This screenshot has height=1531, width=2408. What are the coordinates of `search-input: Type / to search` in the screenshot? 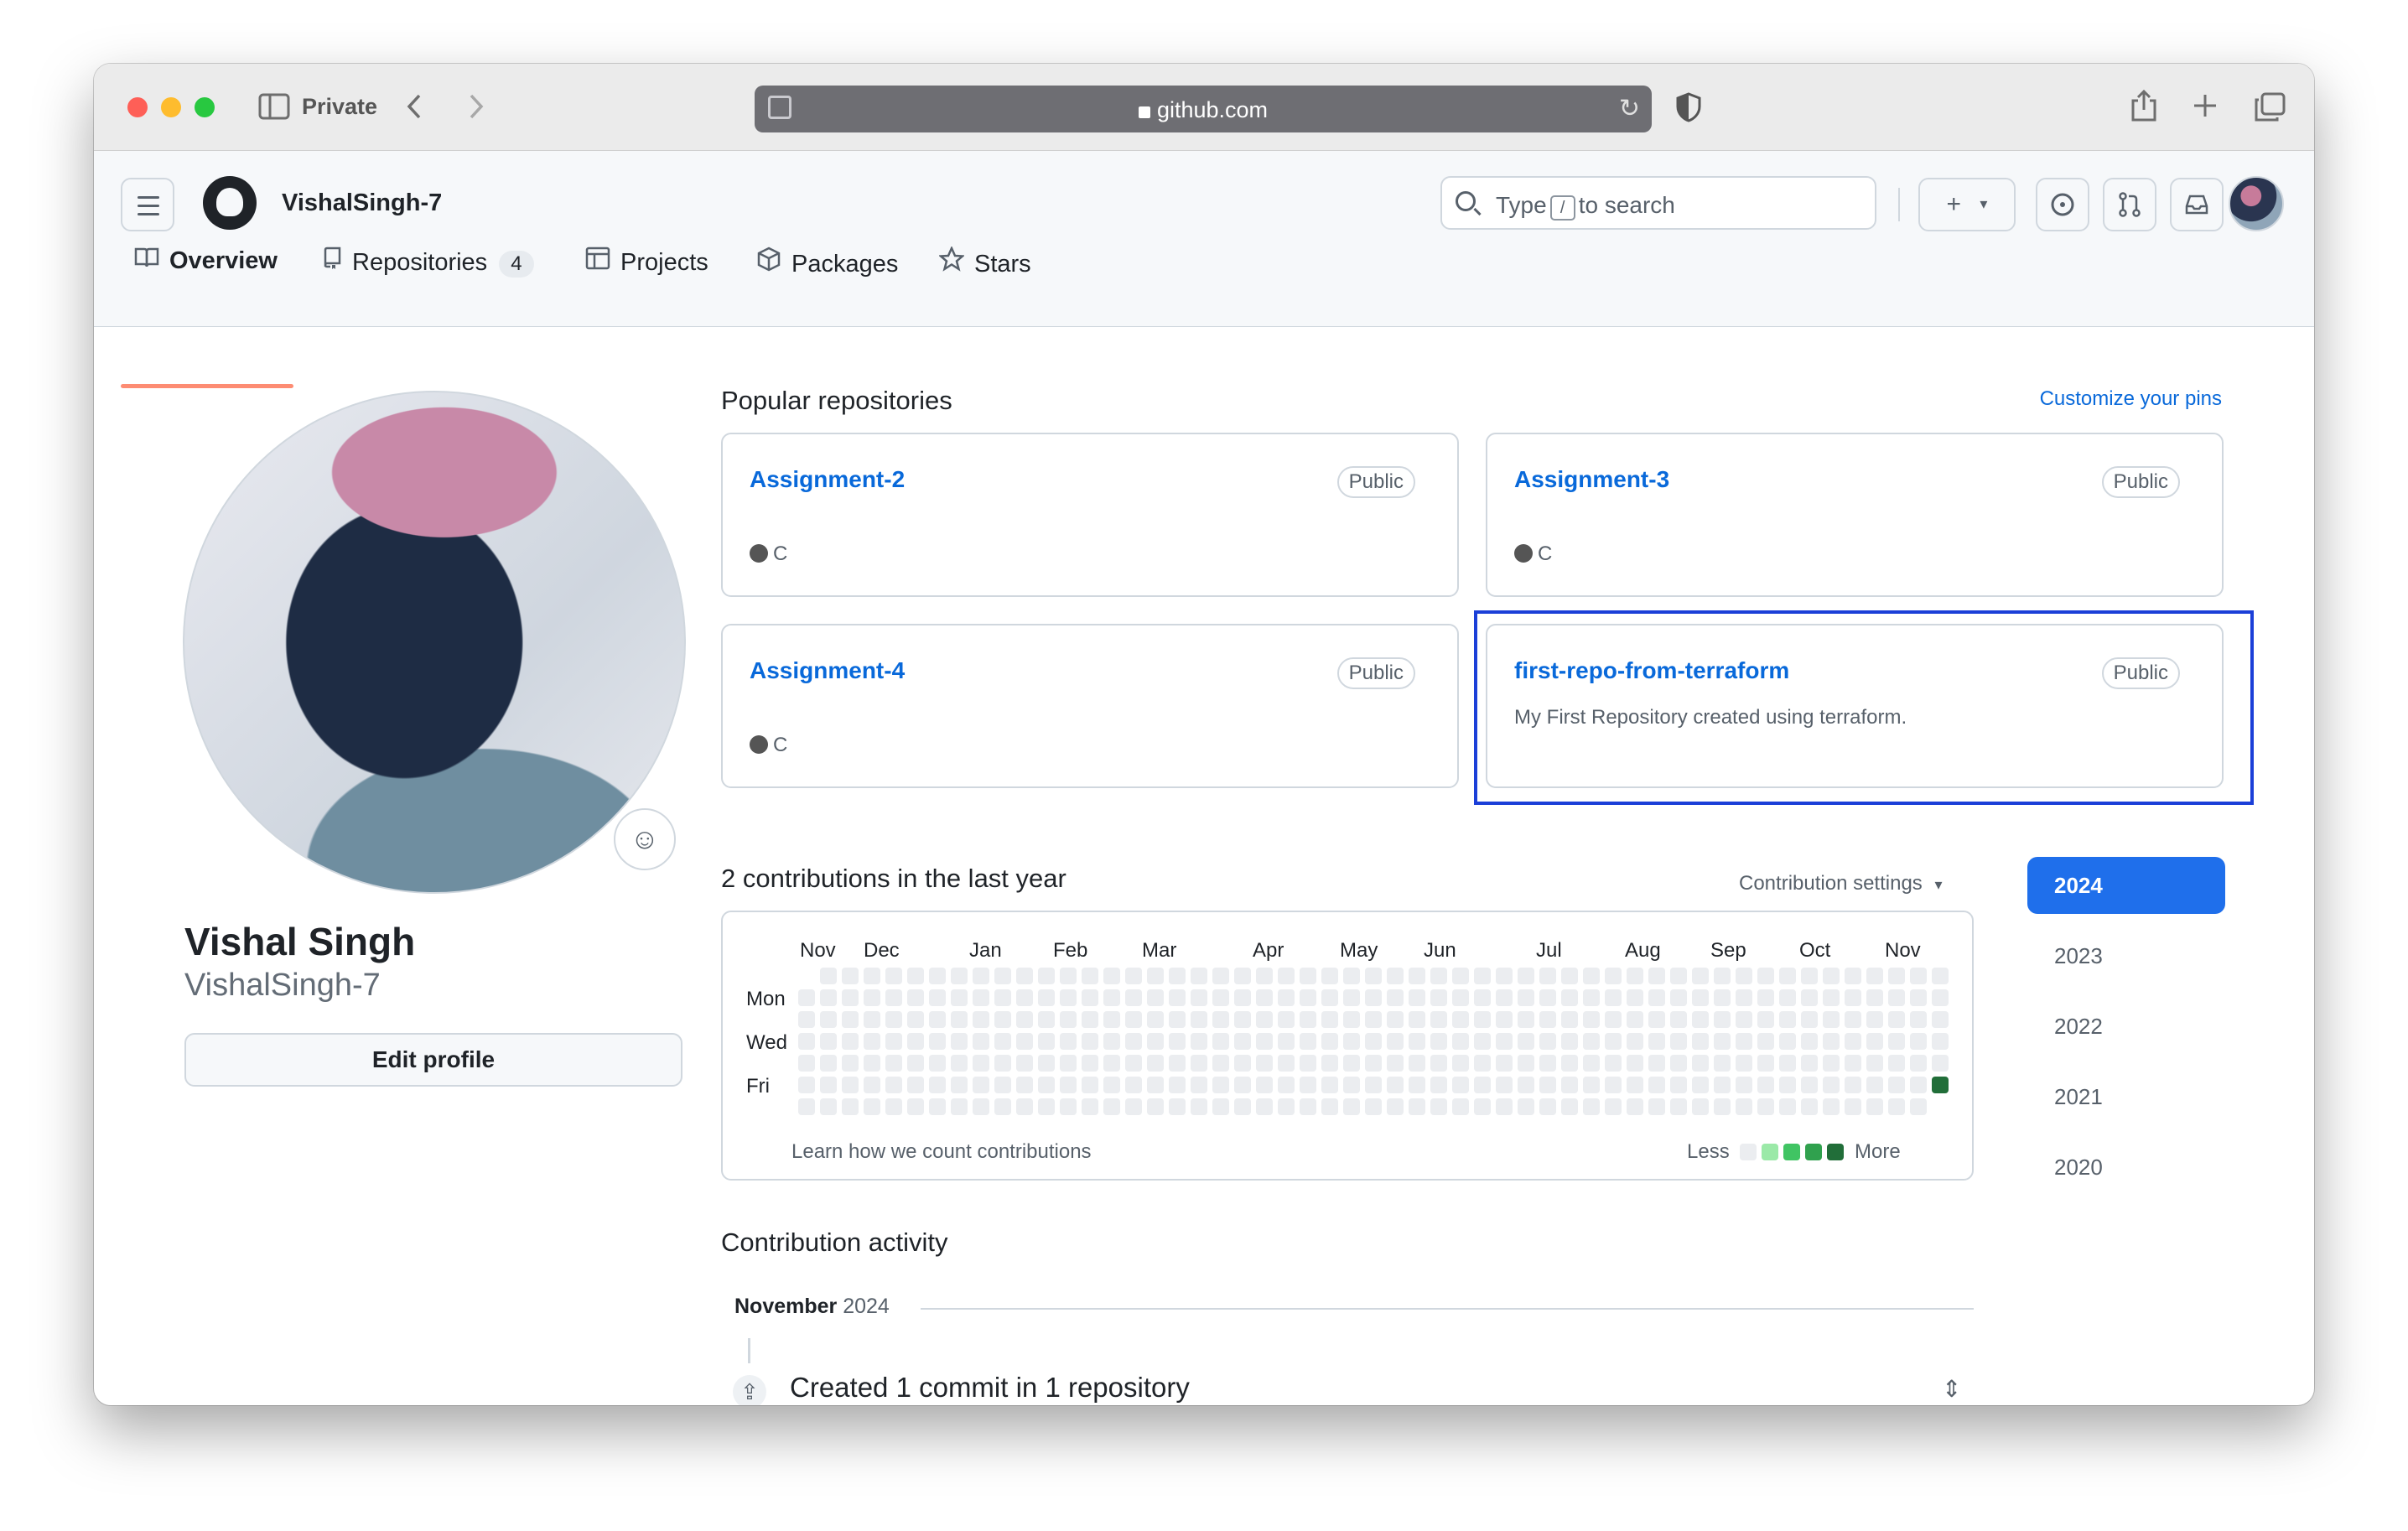 It's located at (1658, 203).